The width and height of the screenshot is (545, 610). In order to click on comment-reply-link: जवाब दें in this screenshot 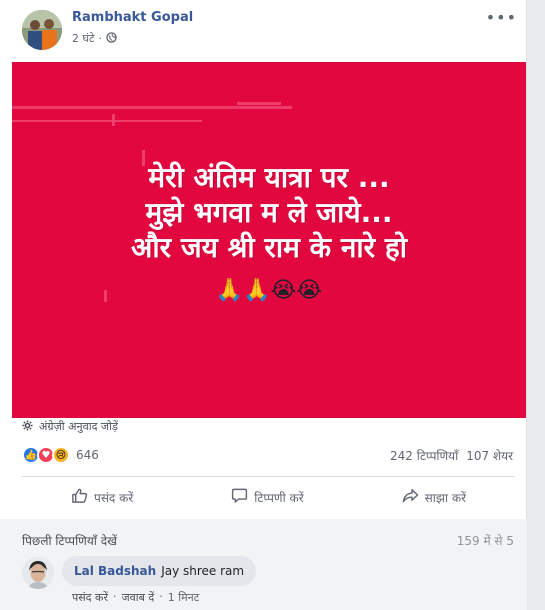, I will do `click(137, 597)`.